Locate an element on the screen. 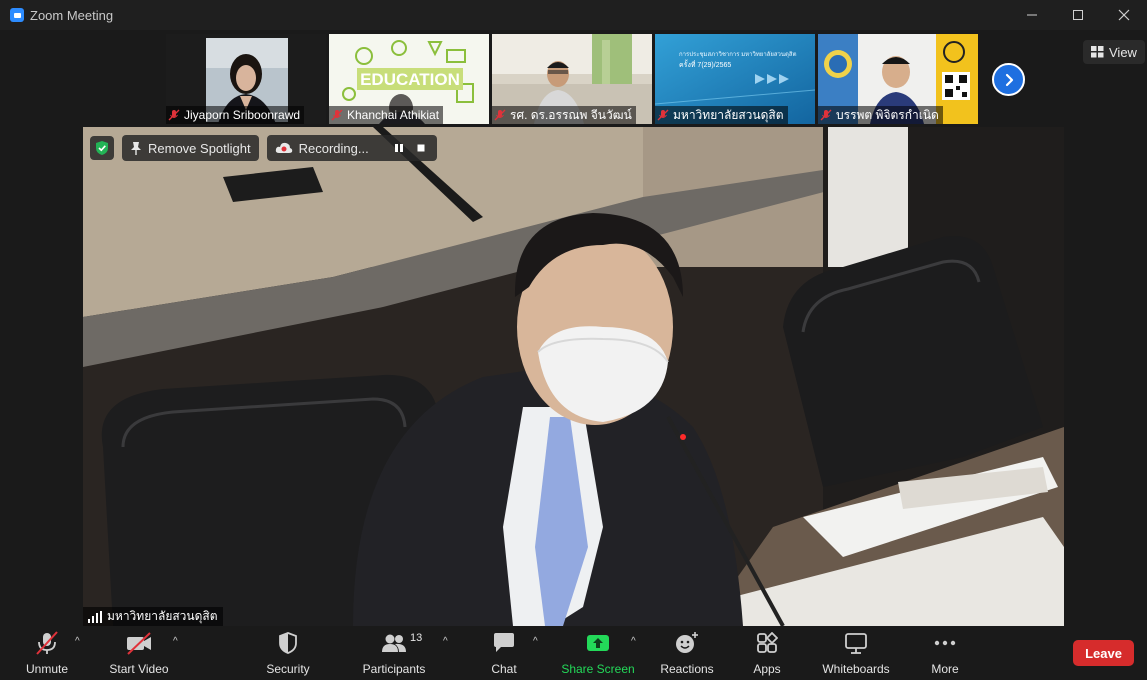  zoom-app-icon is located at coordinates (17, 15).